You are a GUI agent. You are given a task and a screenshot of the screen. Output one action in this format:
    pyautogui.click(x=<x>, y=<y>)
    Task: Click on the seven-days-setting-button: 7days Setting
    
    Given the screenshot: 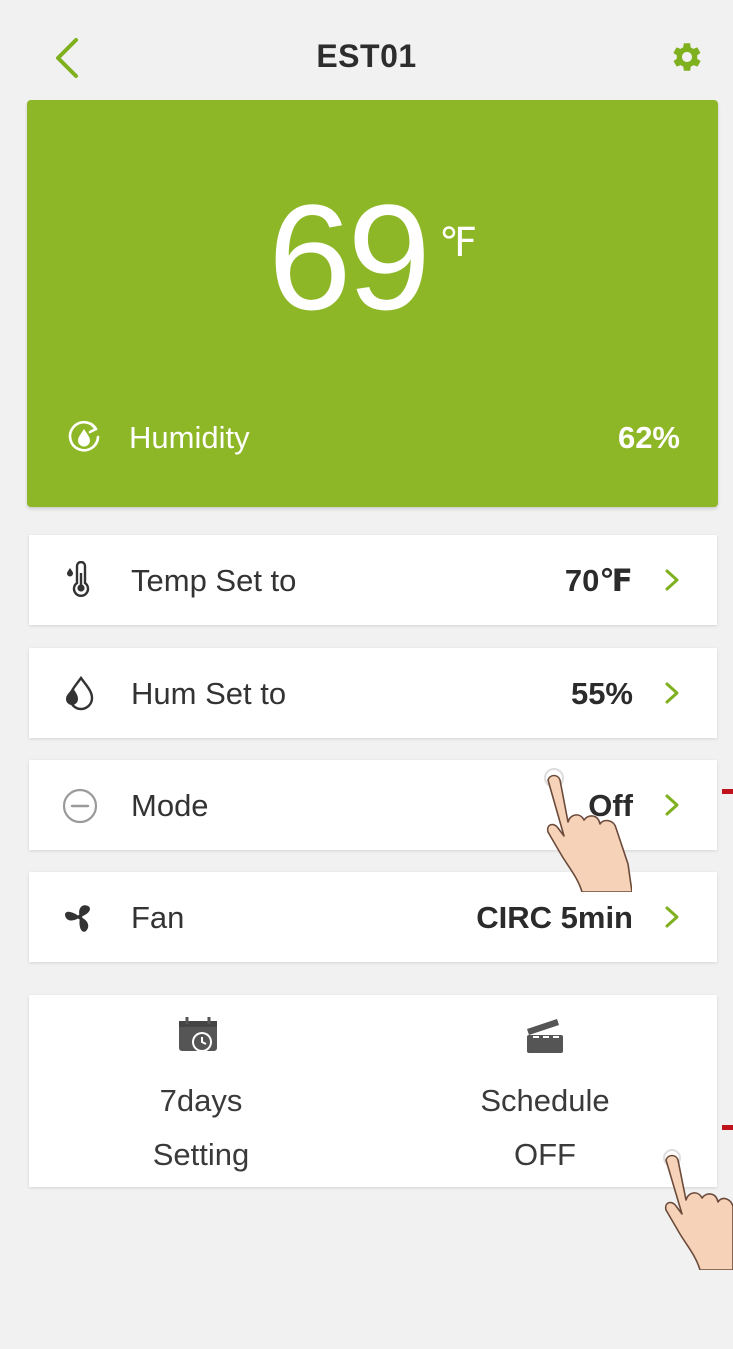 What is the action you would take?
    pyautogui.click(x=201, y=1091)
    